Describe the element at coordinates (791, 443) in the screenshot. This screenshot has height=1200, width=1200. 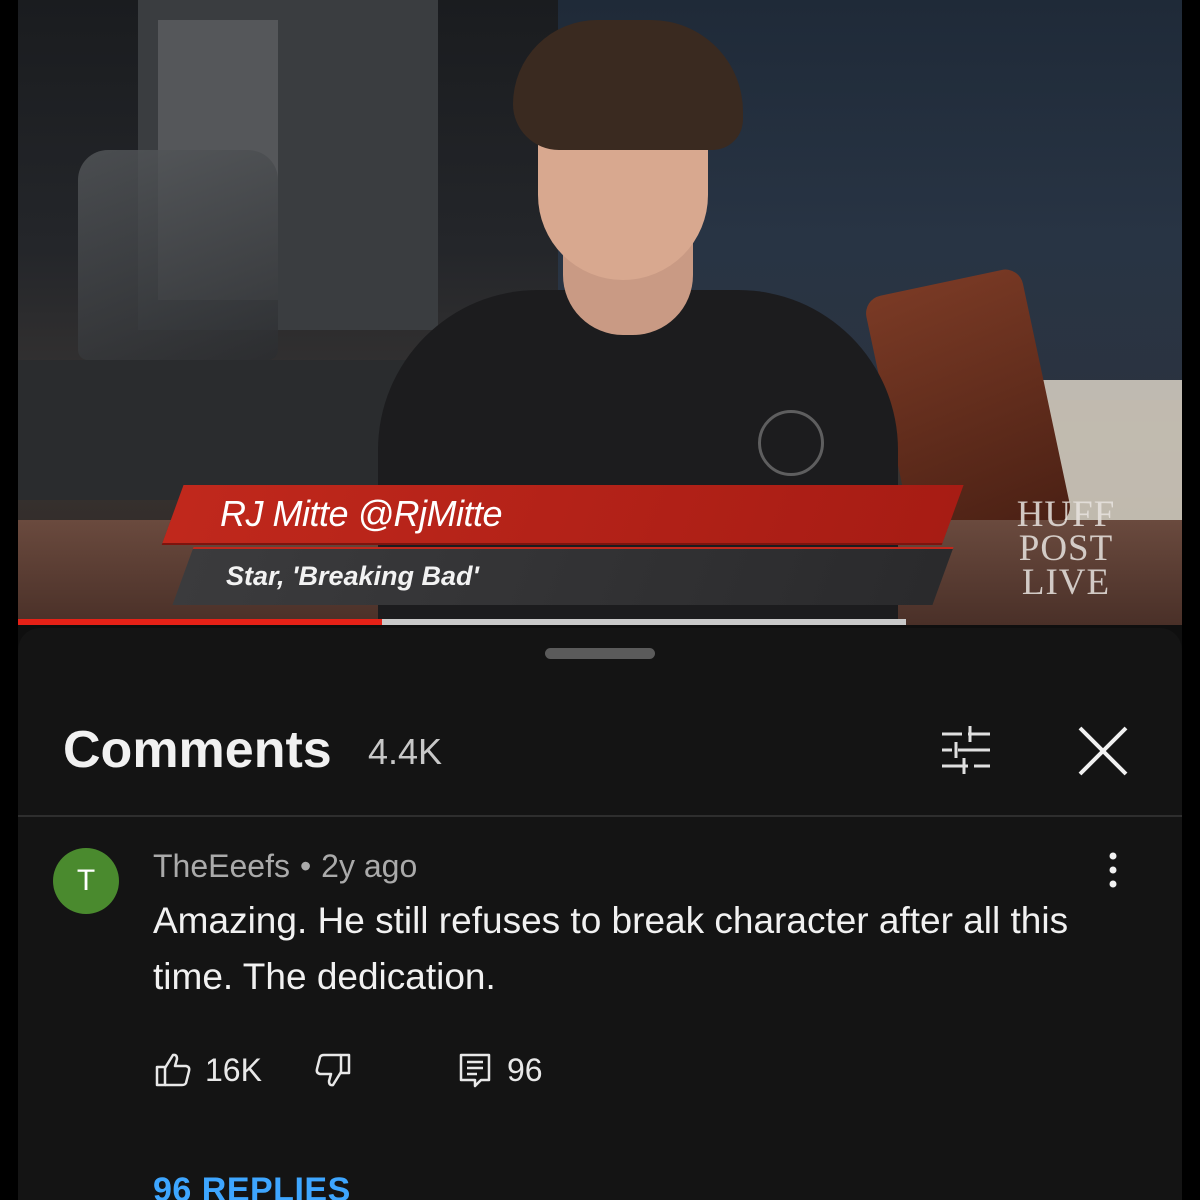
I see `shirt-logo` at that location.